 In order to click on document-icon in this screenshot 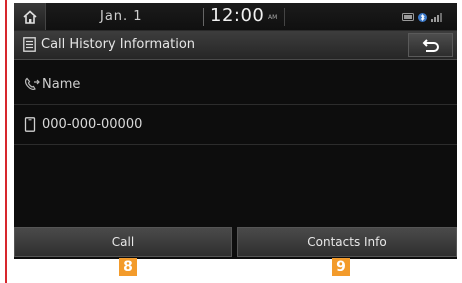, I will do `click(29, 44)`.